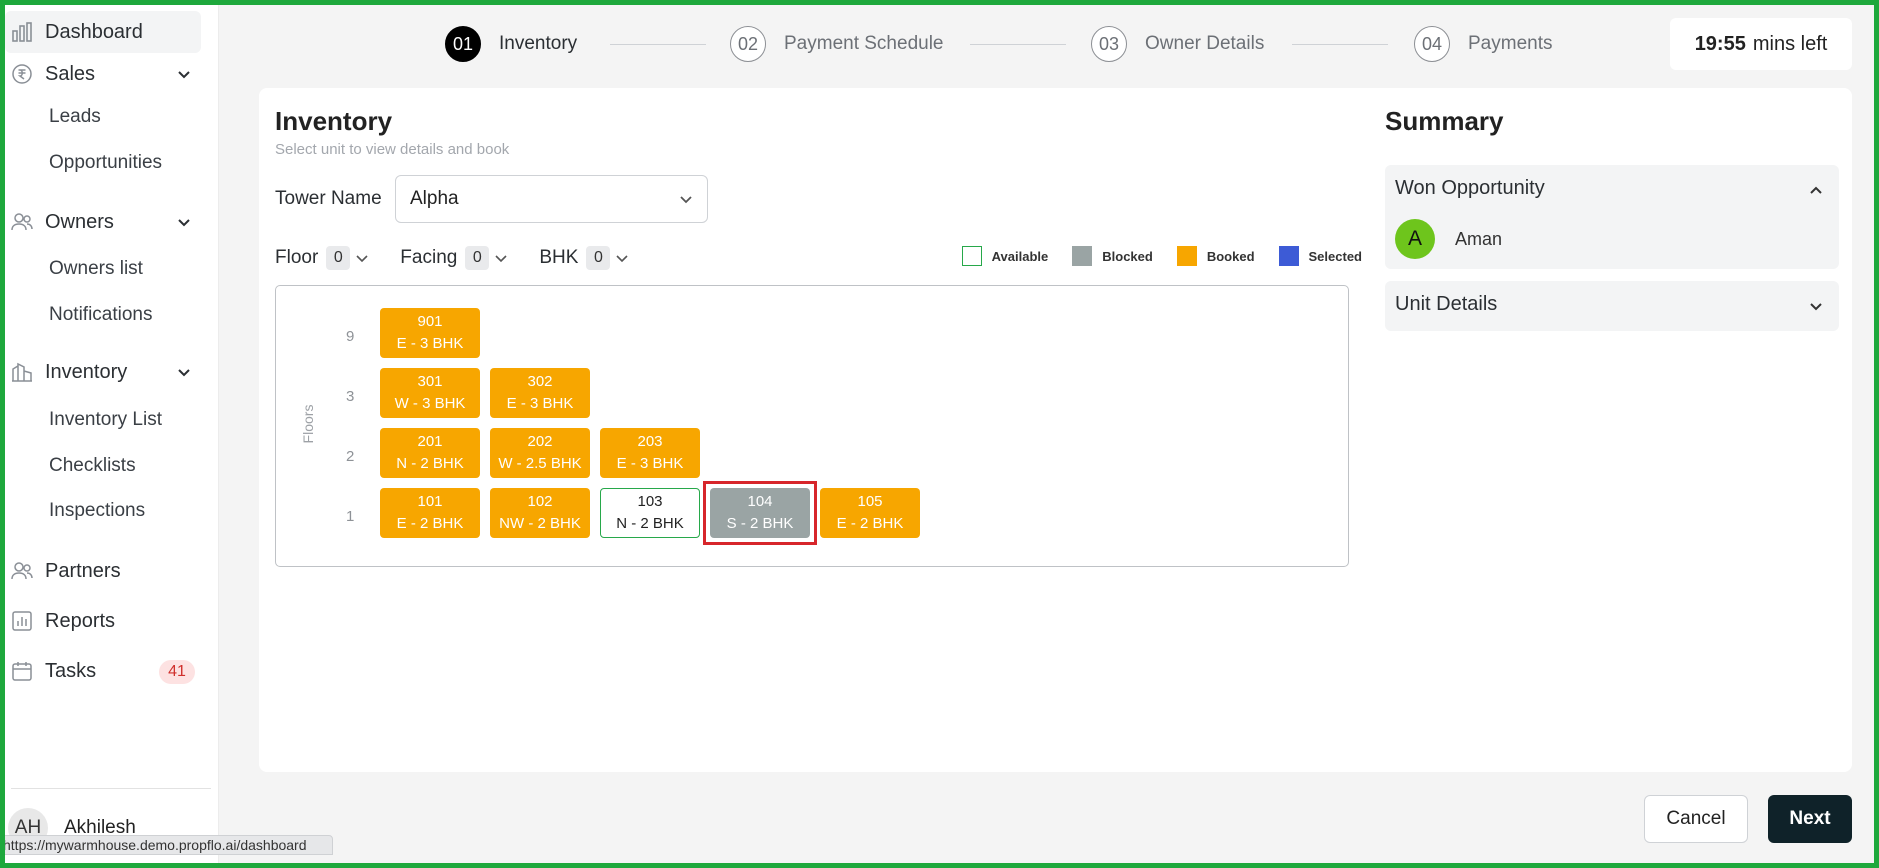 The image size is (1879, 868). Describe the element at coordinates (1205, 43) in the screenshot. I see `step-label: Owner Details` at that location.